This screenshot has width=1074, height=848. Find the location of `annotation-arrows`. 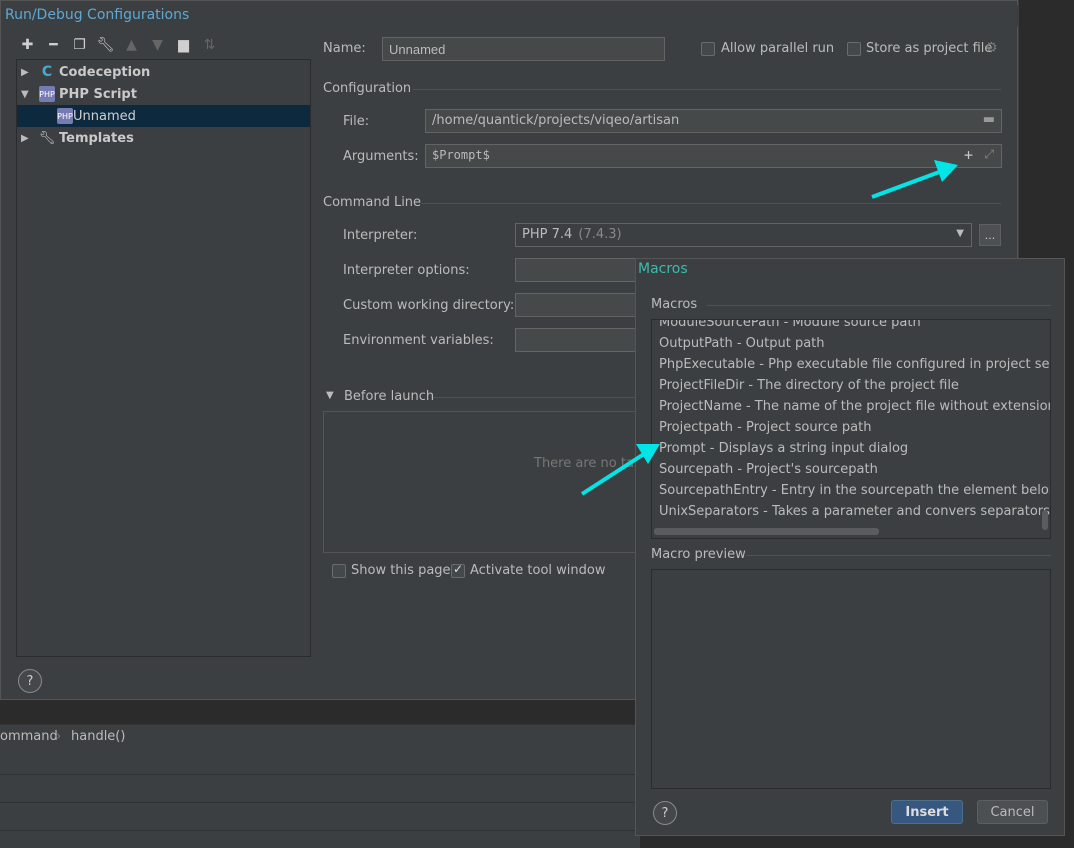

annotation-arrows is located at coordinates (769, 328).